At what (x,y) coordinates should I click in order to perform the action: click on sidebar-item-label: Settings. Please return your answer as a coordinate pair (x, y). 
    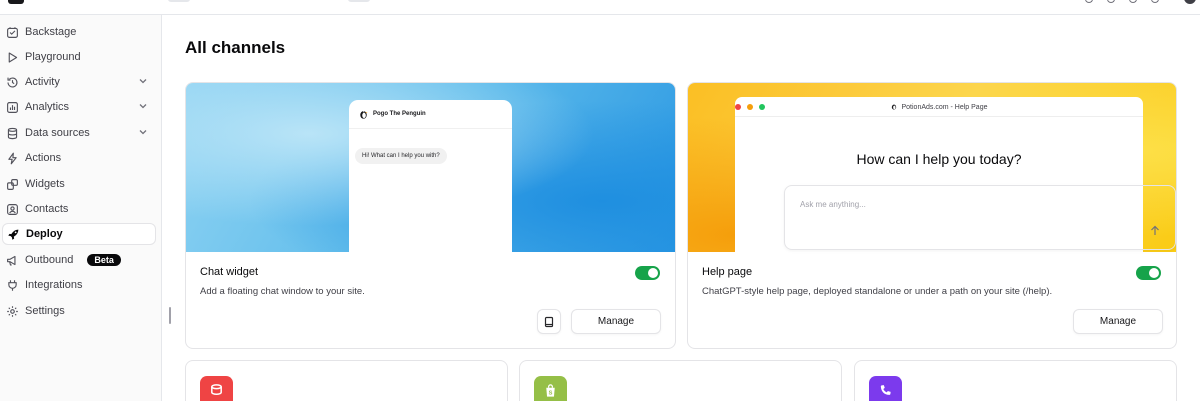
    Looking at the image, I should click on (45, 311).